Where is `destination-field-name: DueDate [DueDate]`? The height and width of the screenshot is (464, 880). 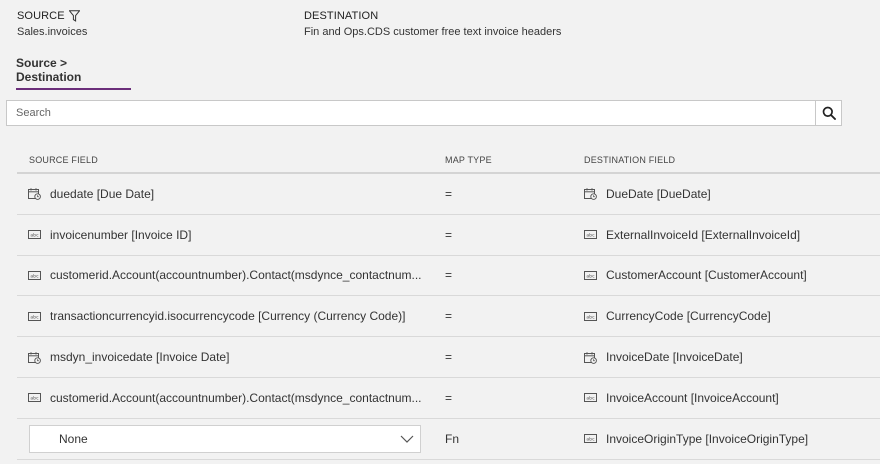 destination-field-name: DueDate [DueDate] is located at coordinates (658, 193).